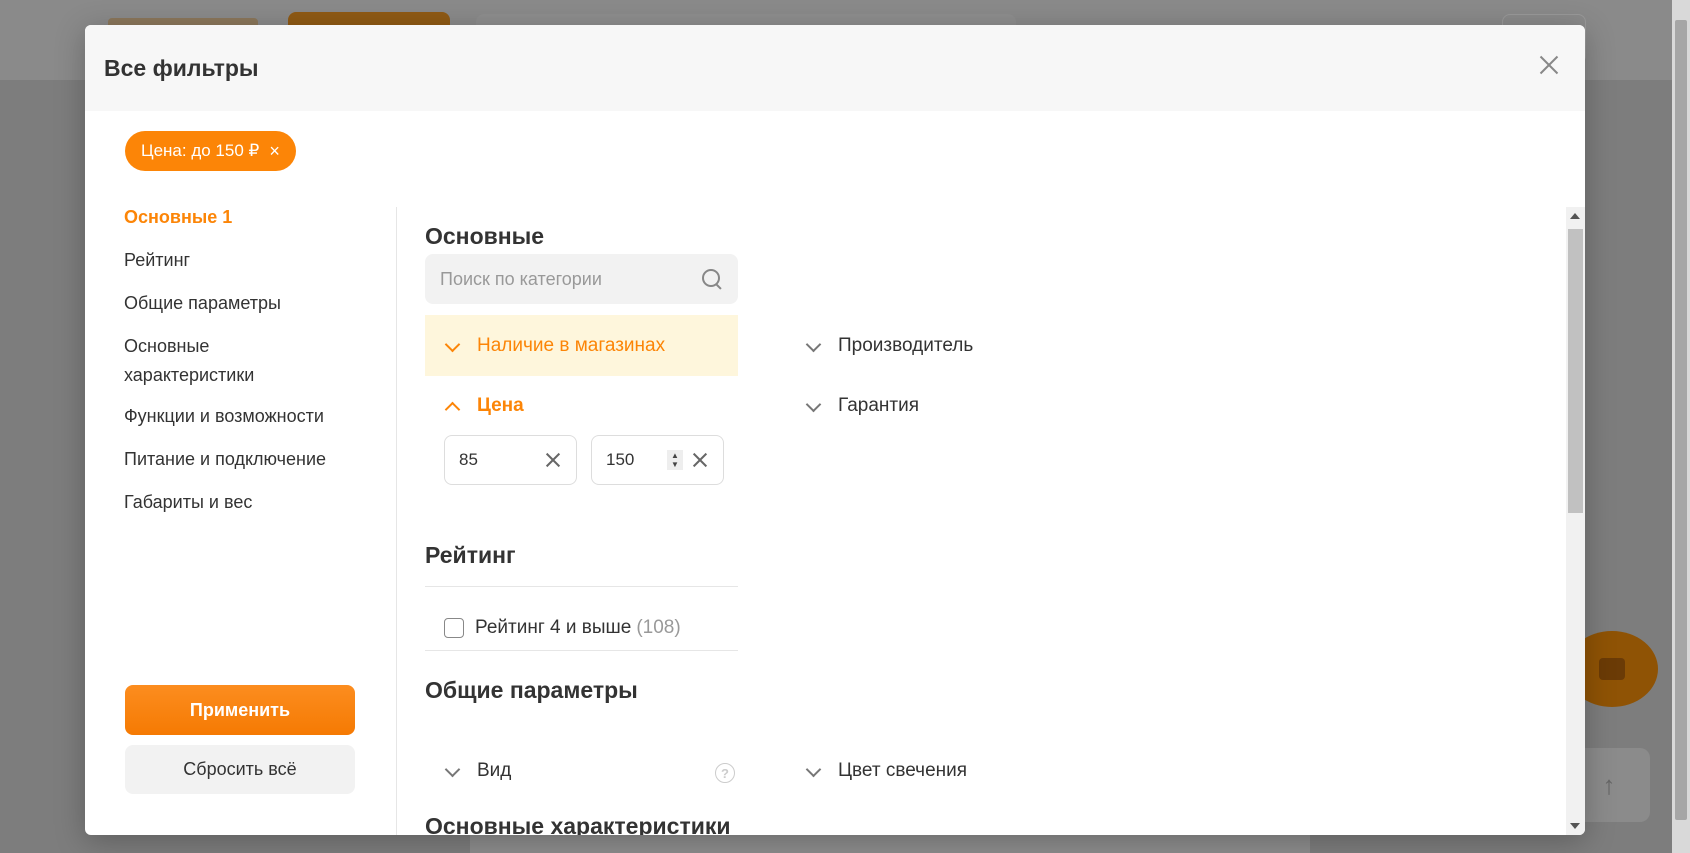 The image size is (1690, 853). Describe the element at coordinates (181, 67) in the screenshot. I see `modal-title: Все фильтры` at that location.